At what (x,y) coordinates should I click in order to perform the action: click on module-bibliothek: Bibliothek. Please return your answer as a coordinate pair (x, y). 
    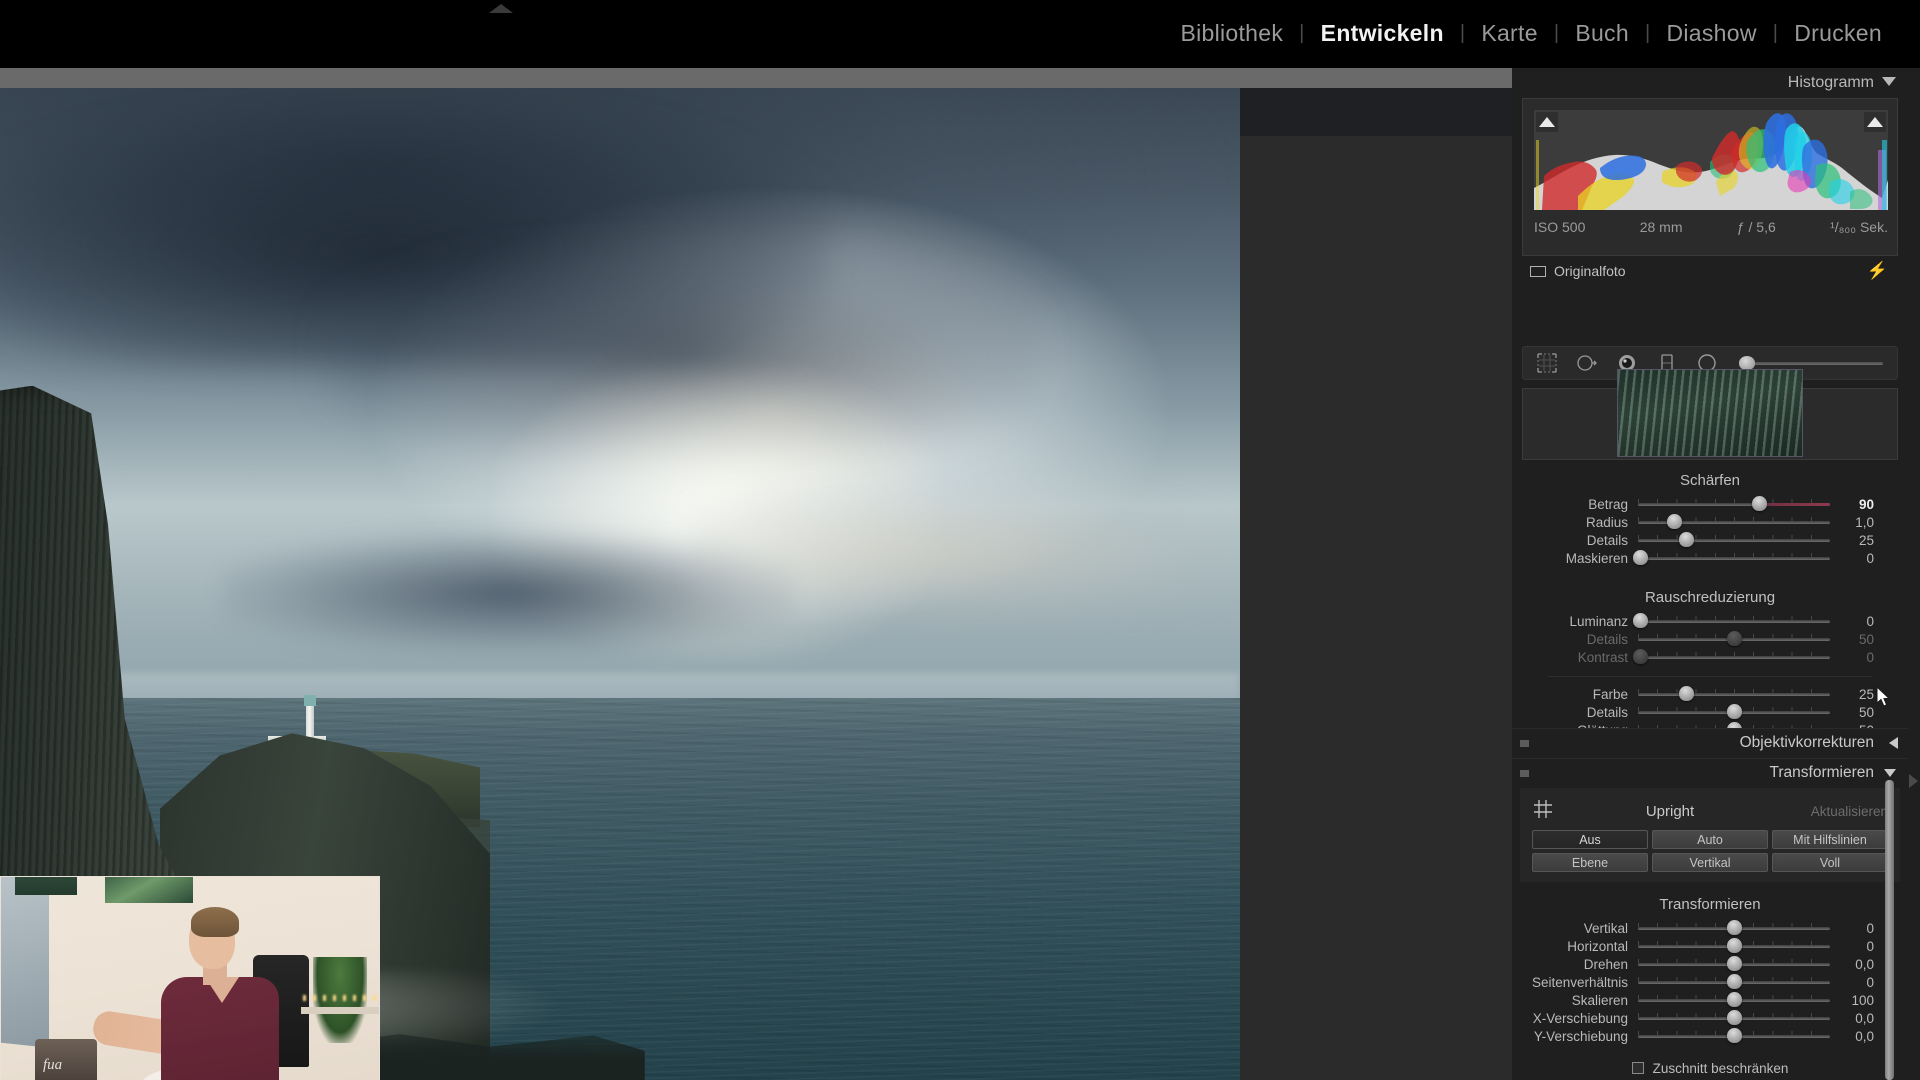
    Looking at the image, I should click on (1231, 33).